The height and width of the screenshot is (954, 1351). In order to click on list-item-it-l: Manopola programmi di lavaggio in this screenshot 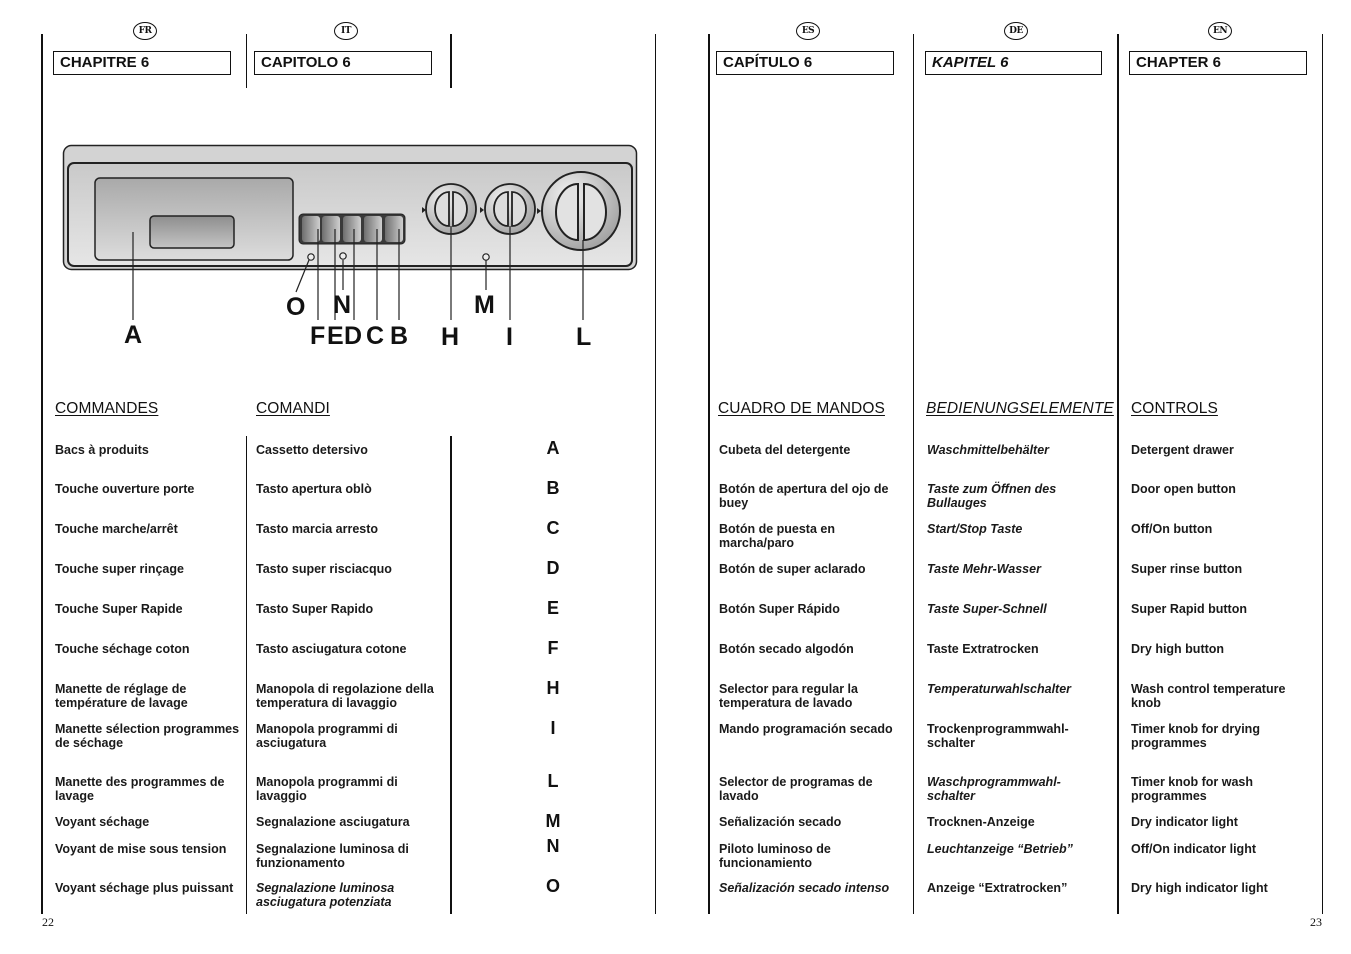, I will do `click(327, 789)`.